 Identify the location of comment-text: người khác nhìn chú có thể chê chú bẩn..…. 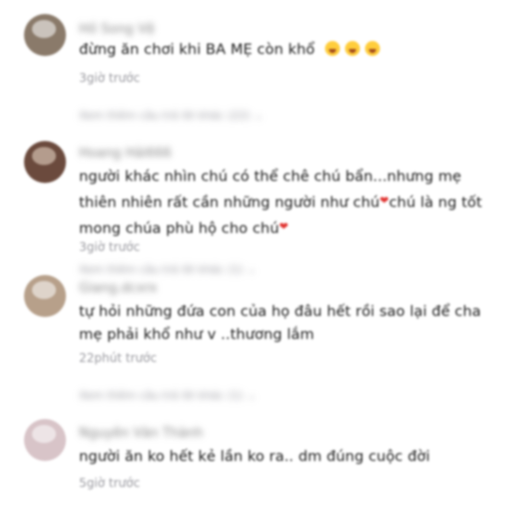
(289, 203).